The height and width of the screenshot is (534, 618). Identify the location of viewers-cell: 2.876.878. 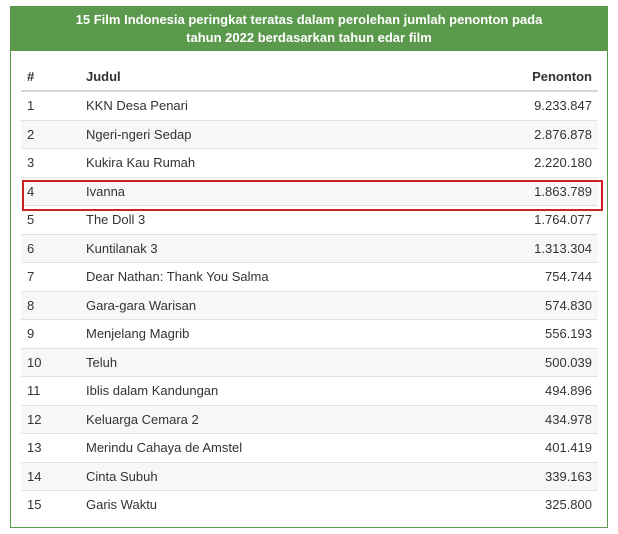
(531, 134).